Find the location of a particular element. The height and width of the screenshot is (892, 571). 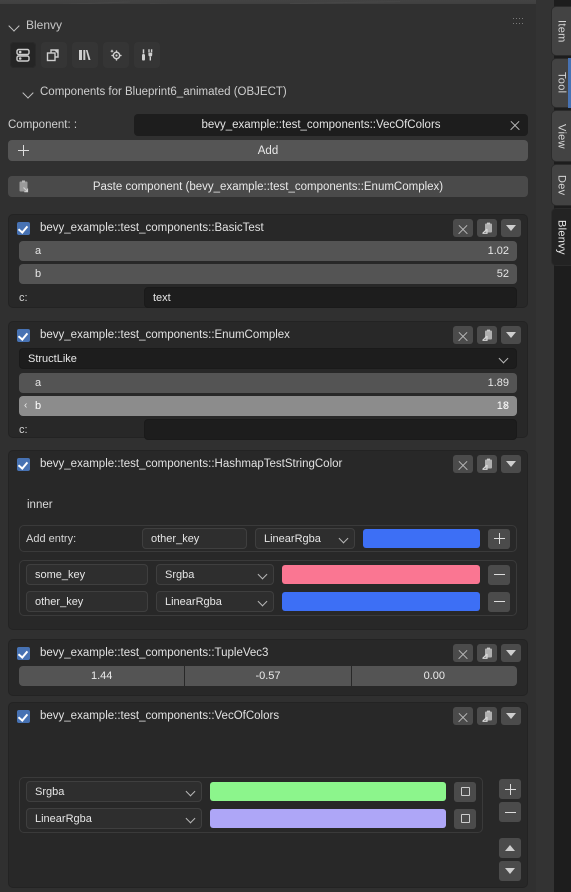

sidebar-tab-item: Item is located at coordinates (561, 31).